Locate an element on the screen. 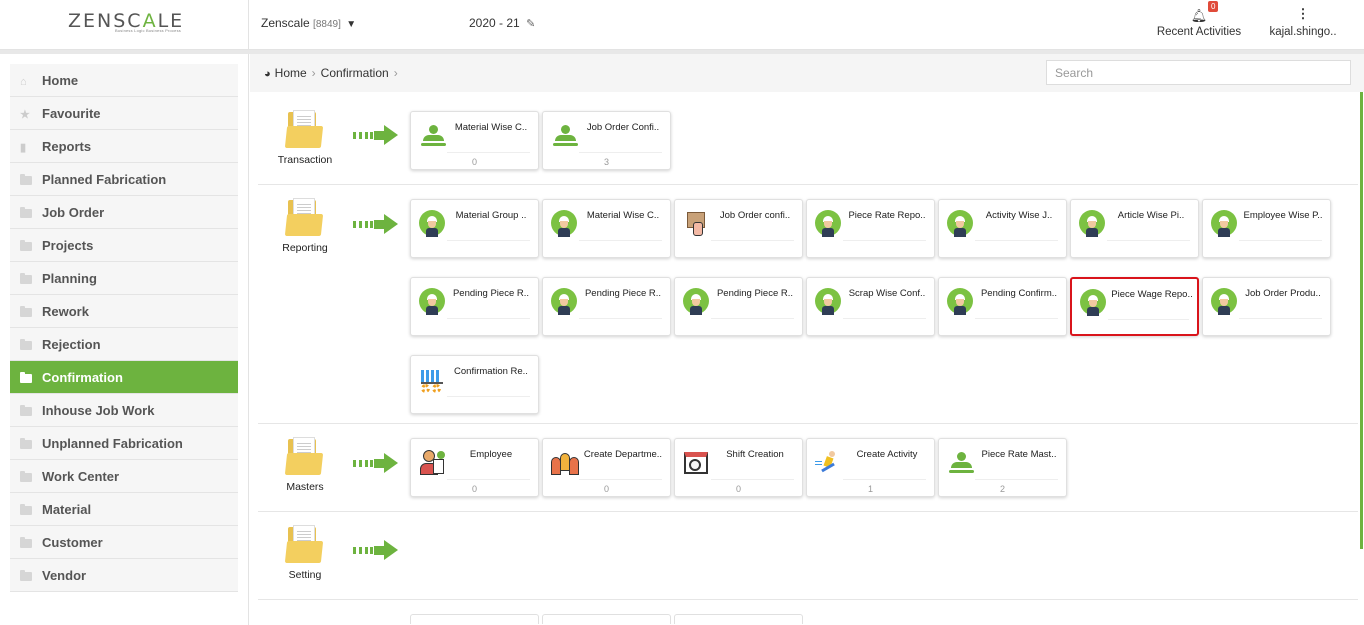 This screenshot has width=1364, height=625. sidebar-item-label: Planning is located at coordinates (69, 278).